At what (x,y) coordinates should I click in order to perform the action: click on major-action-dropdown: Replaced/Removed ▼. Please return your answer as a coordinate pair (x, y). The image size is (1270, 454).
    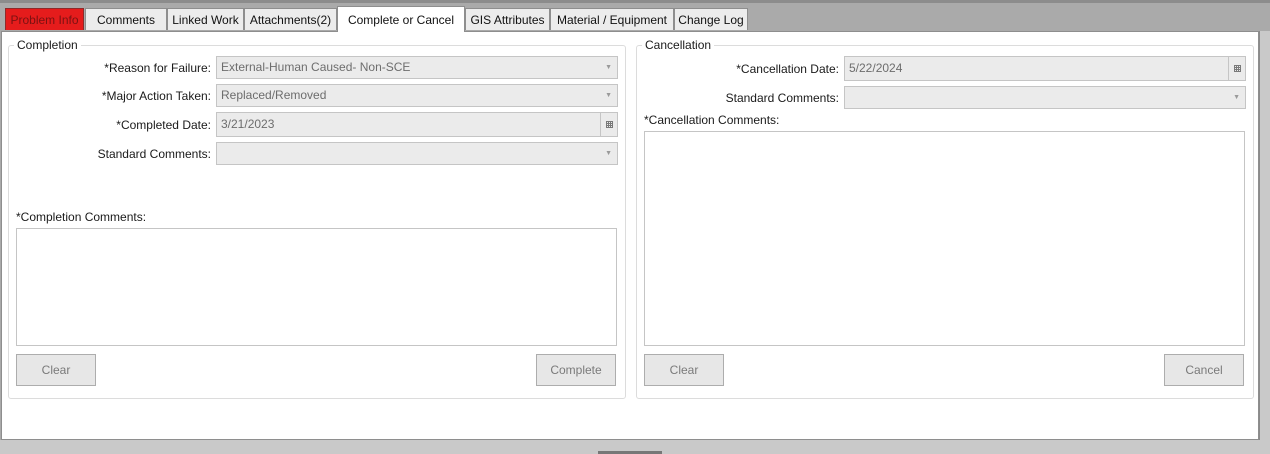
    Looking at the image, I should click on (417, 95).